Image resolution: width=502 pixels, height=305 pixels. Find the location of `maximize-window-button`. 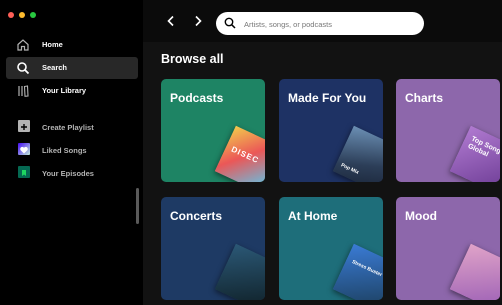

maximize-window-button is located at coordinates (33, 15).